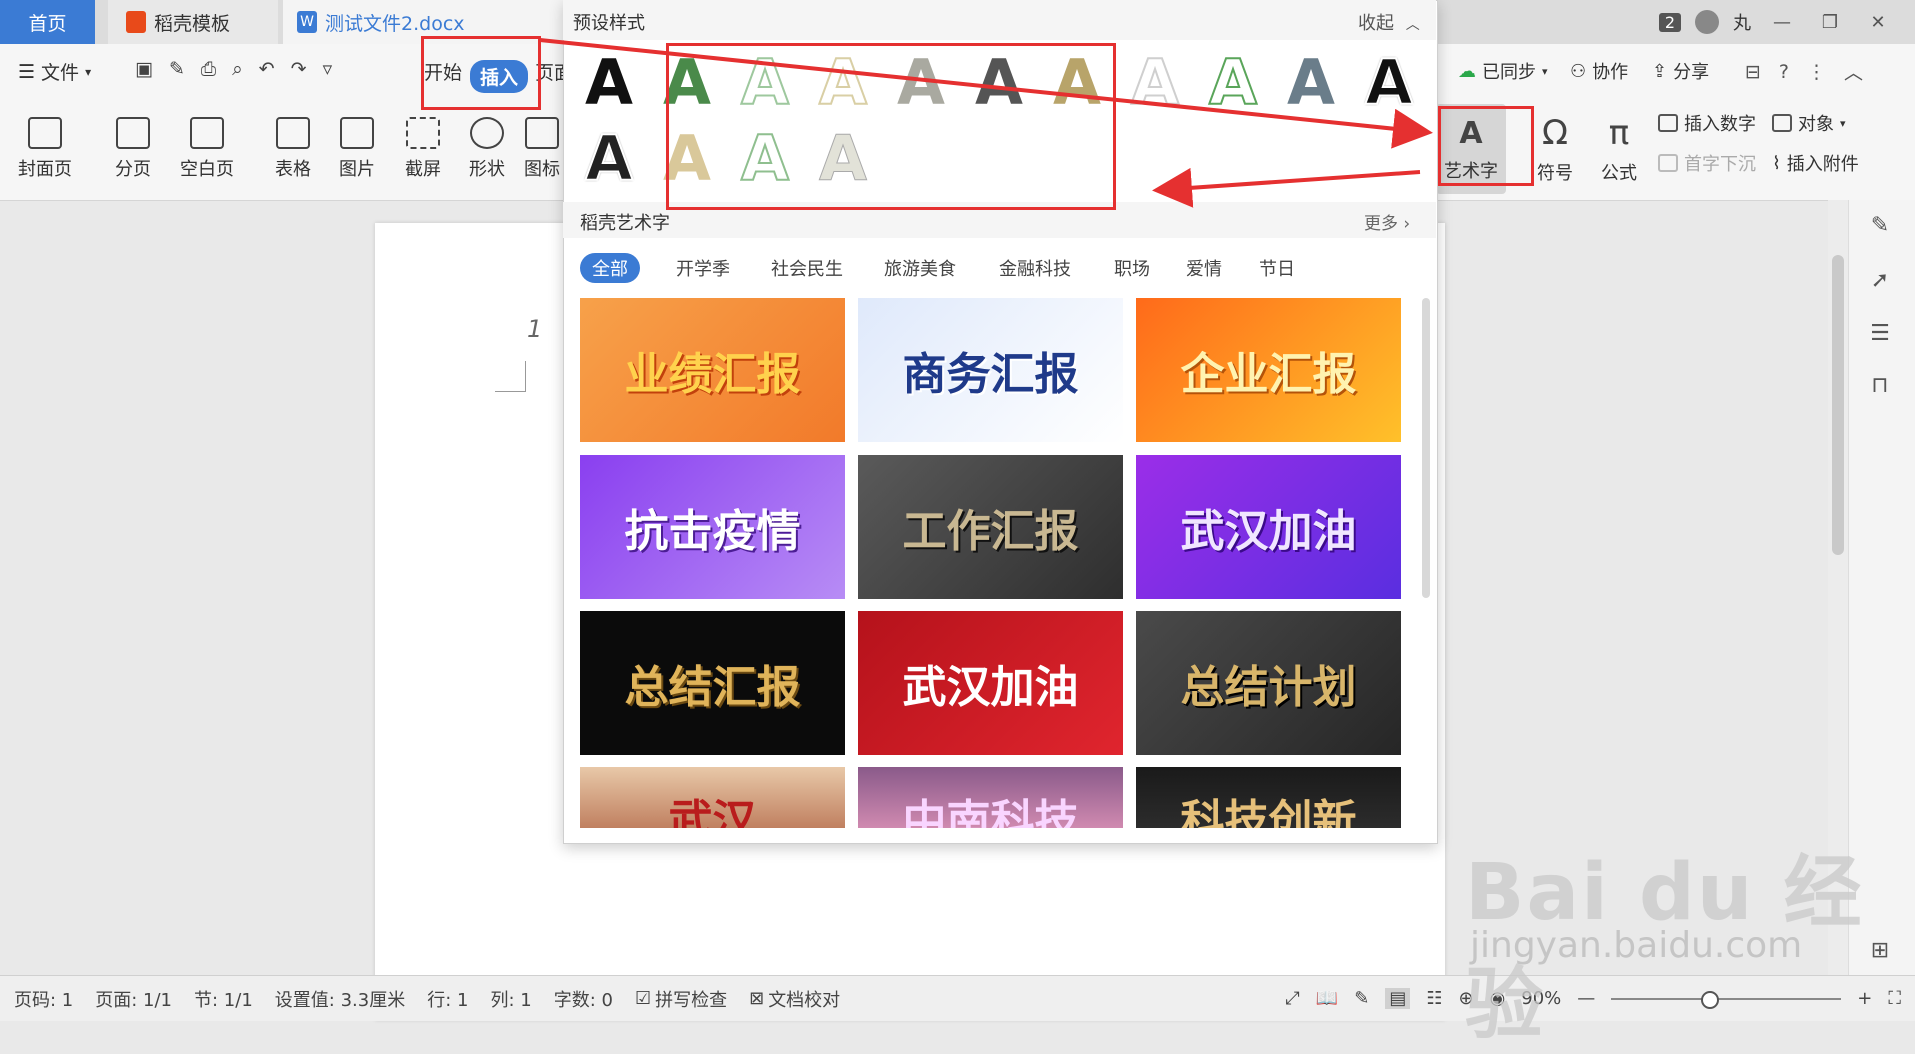  I want to click on baidu-jingyan-watermark-url: jingyan.baidu.com, so click(1636, 945).